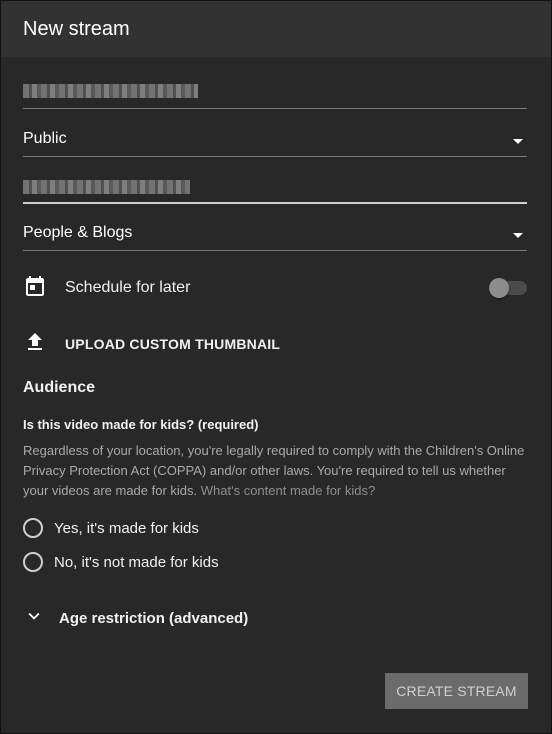 This screenshot has height=734, width=552. Describe the element at coordinates (275, 228) in the screenshot. I see `category-select: People & Blogs` at that location.